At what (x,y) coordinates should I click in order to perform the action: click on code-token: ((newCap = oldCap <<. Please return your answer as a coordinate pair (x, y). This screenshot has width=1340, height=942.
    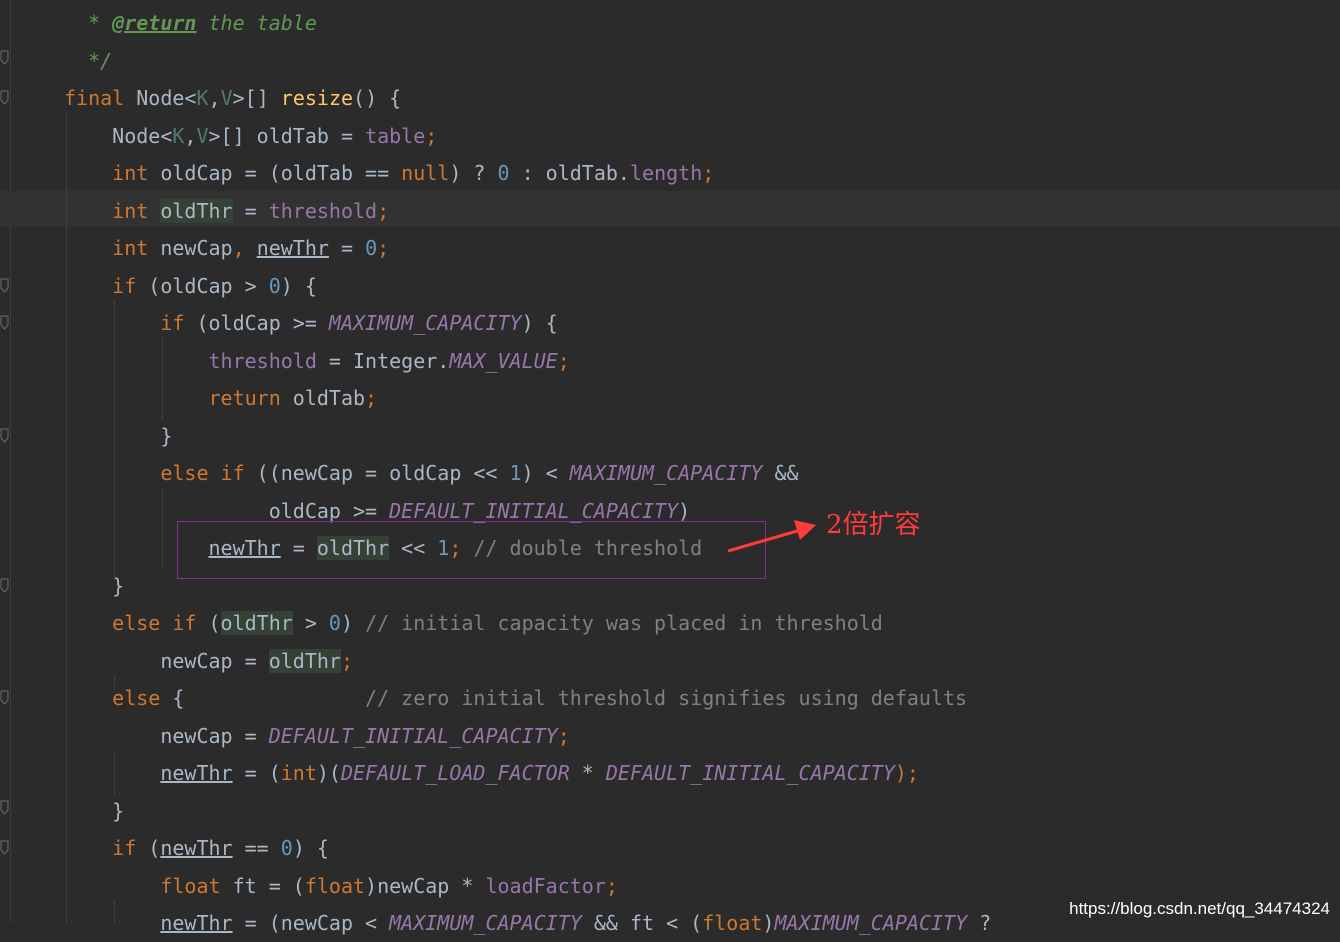
    Looking at the image, I should click on (383, 473).